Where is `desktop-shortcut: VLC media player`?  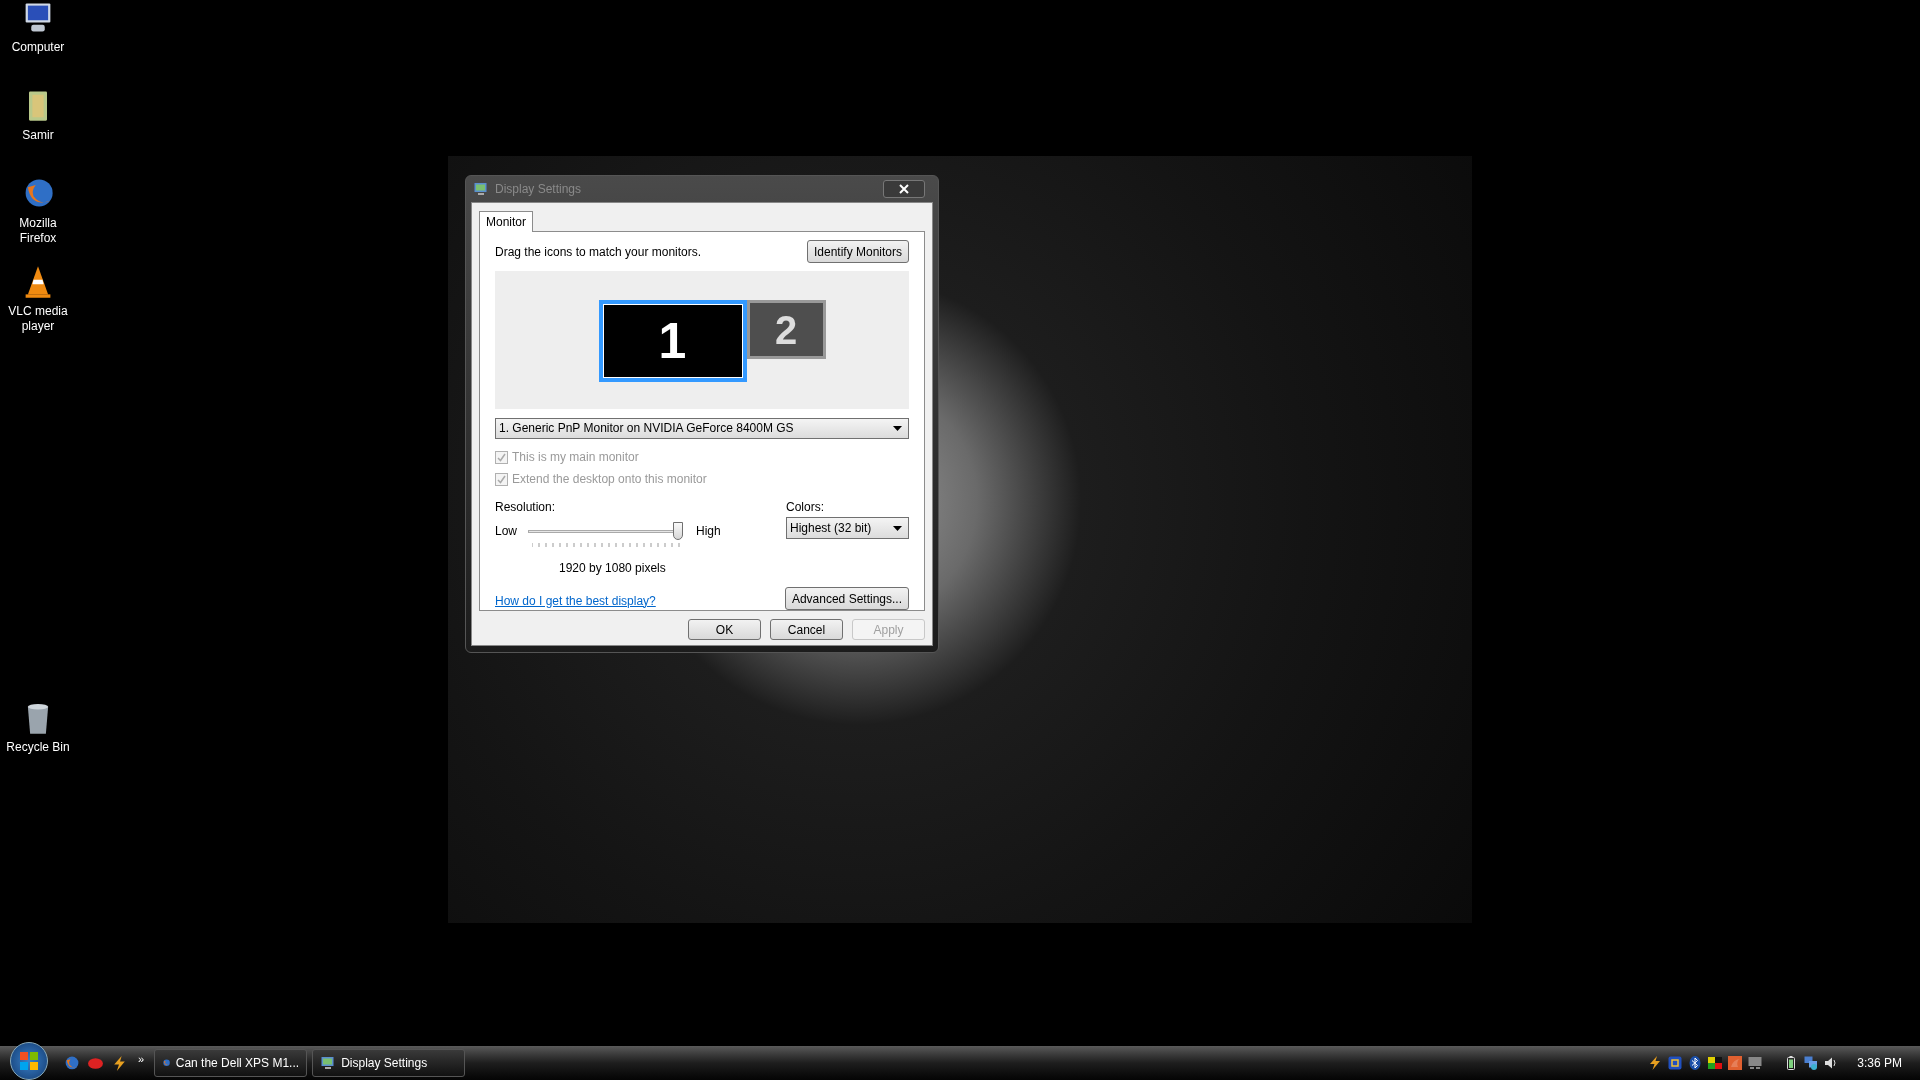 desktop-shortcut: VLC media player is located at coordinates (38, 299).